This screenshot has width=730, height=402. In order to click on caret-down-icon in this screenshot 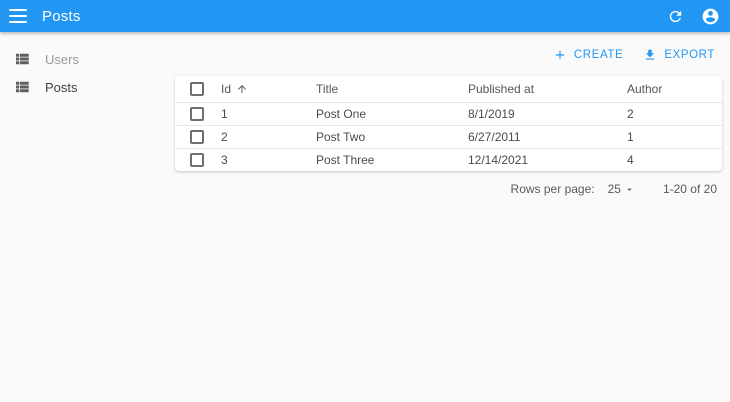, I will do `click(629, 189)`.